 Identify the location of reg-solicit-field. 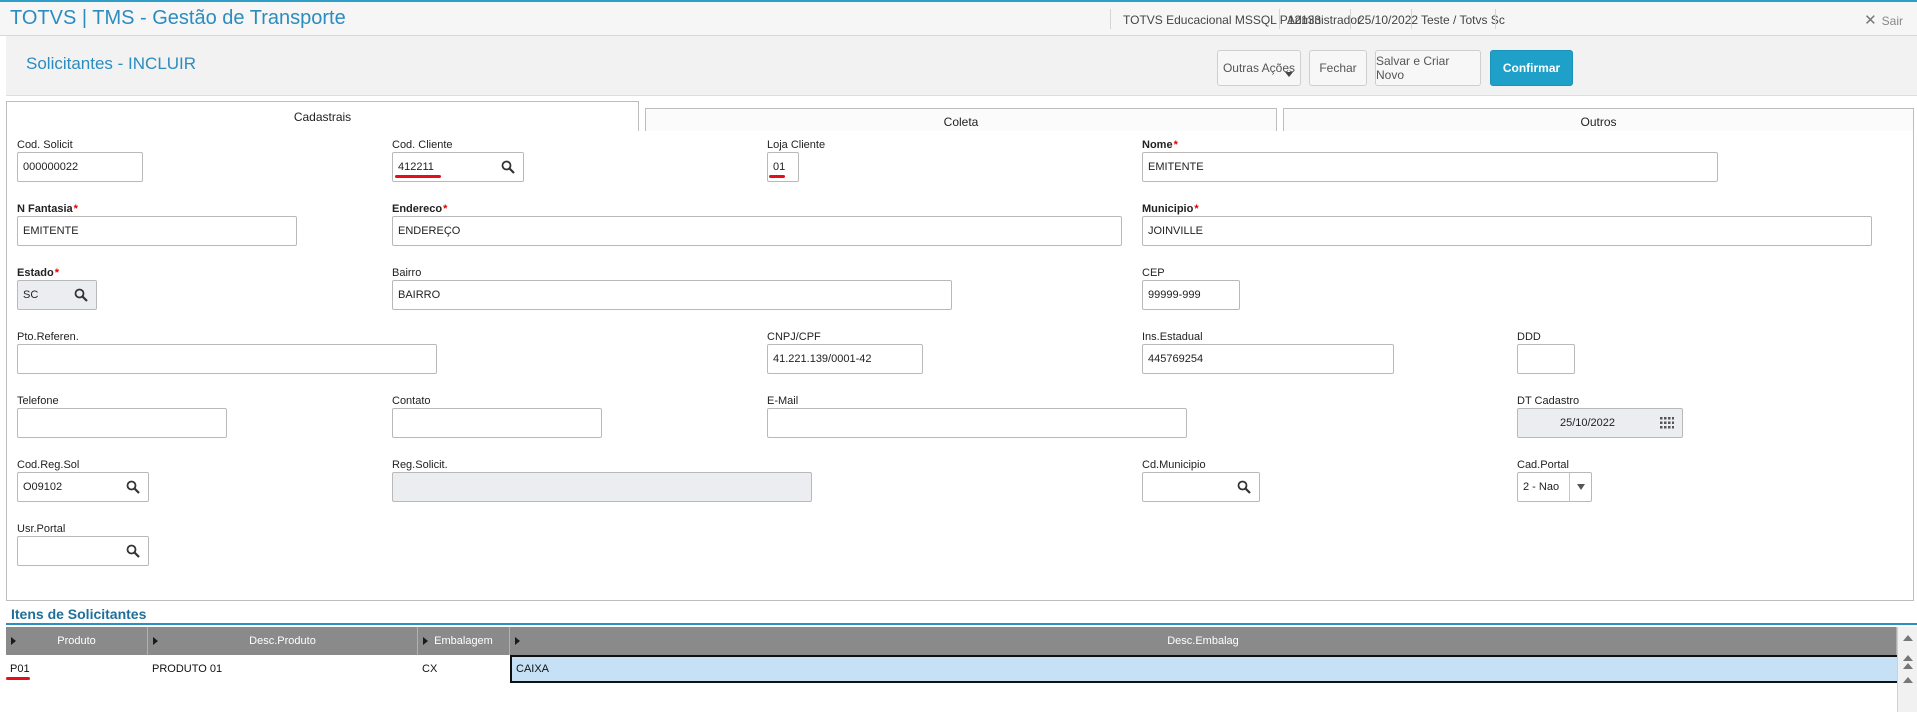
(602, 487).